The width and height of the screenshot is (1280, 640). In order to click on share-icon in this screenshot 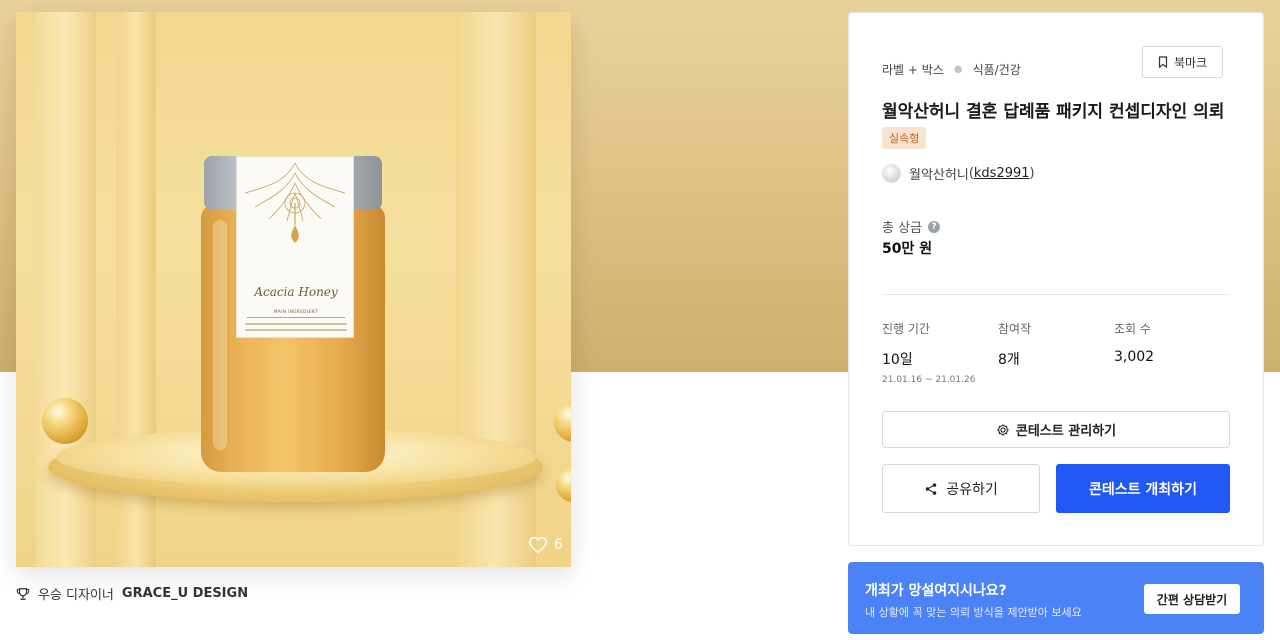, I will do `click(931, 488)`.